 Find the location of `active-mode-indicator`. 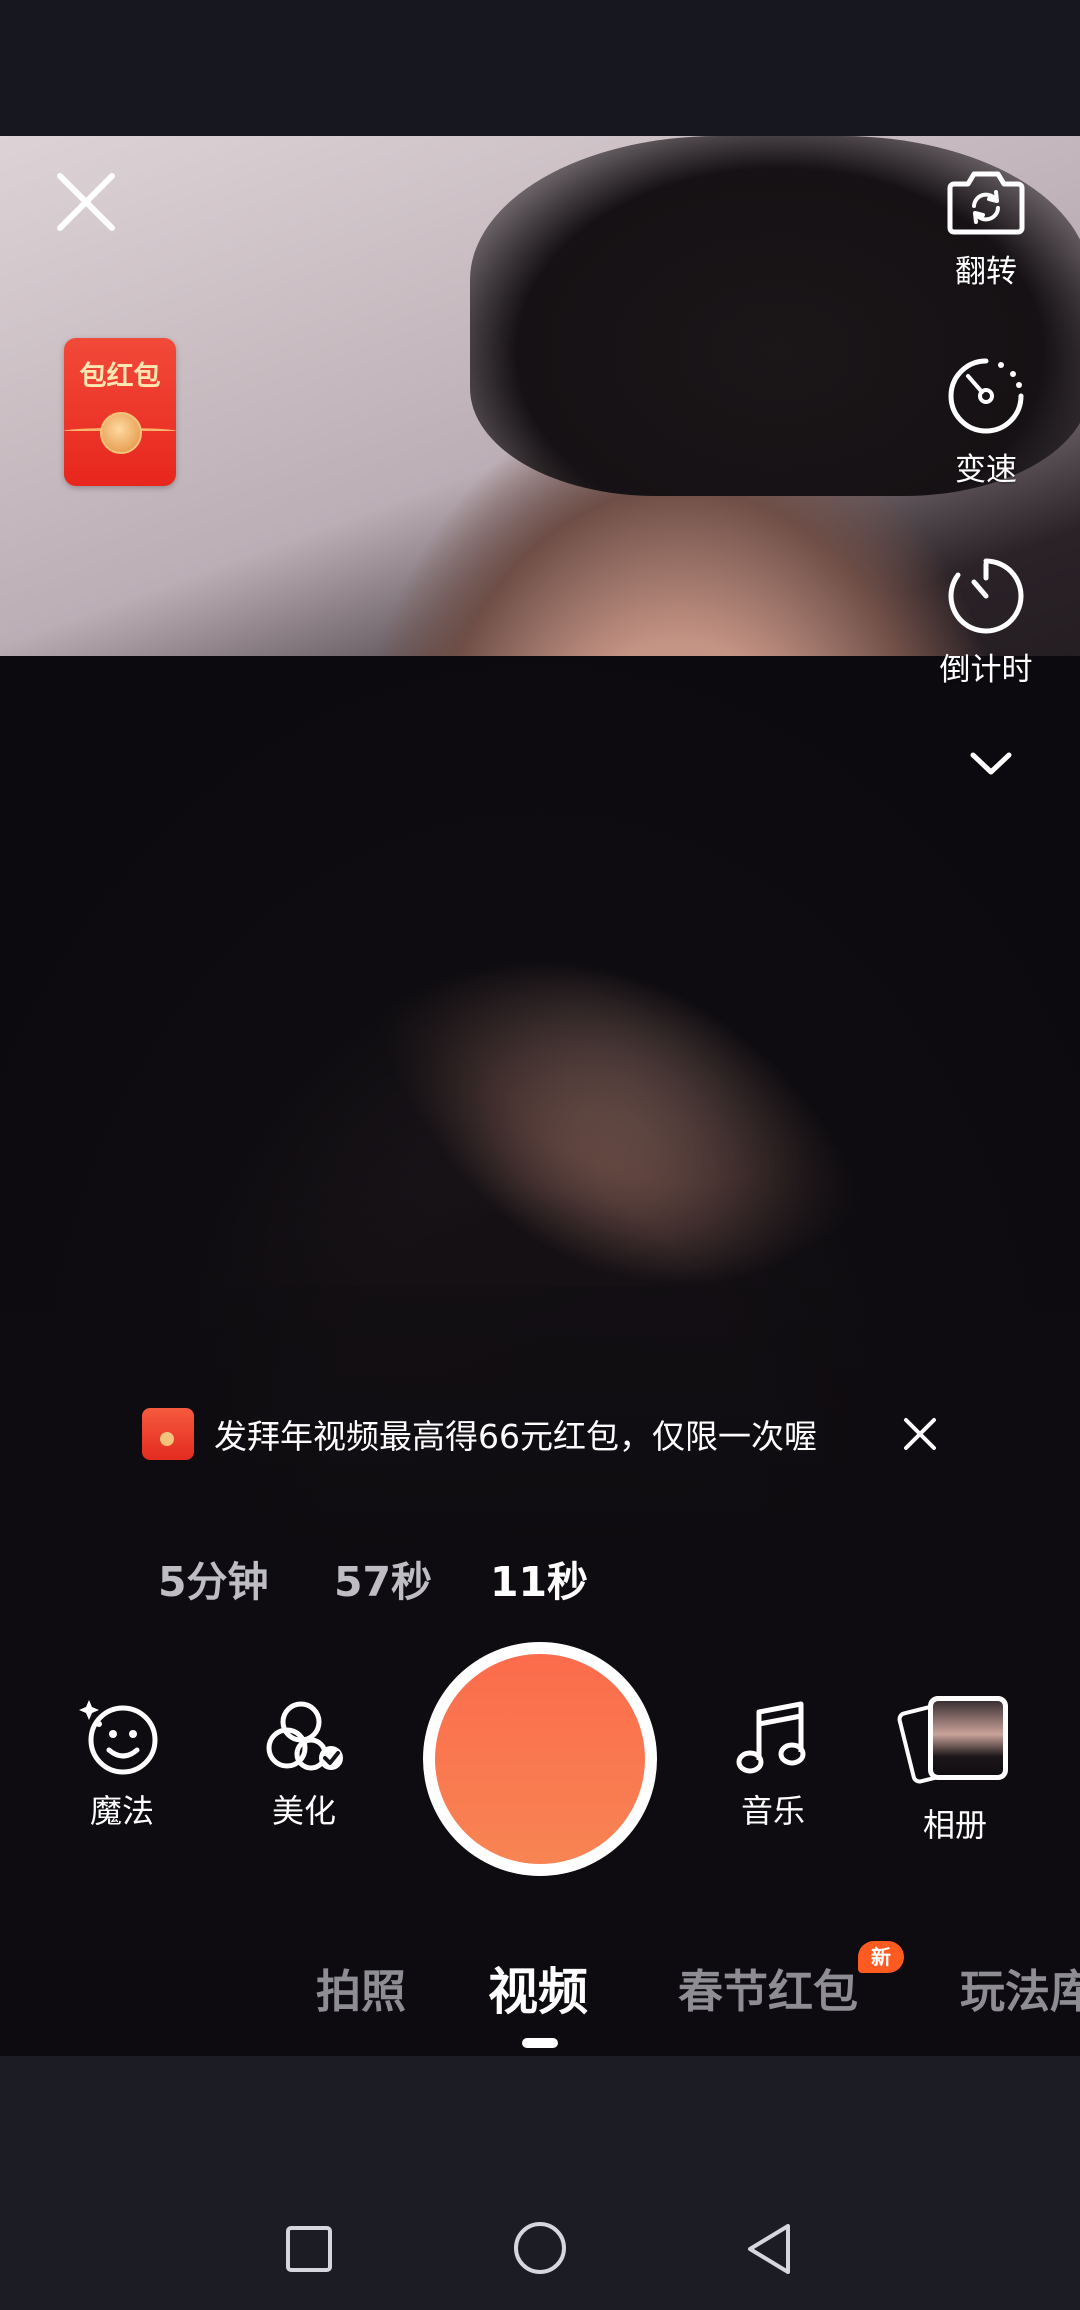

active-mode-indicator is located at coordinates (540, 2043).